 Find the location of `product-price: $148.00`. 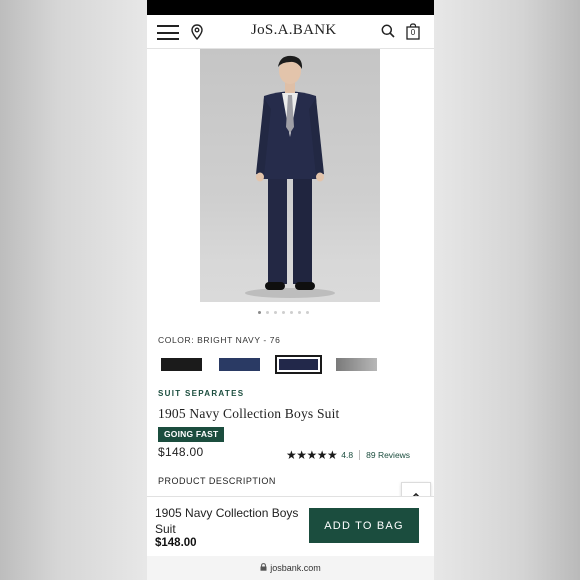

product-price: $148.00 is located at coordinates (181, 452).